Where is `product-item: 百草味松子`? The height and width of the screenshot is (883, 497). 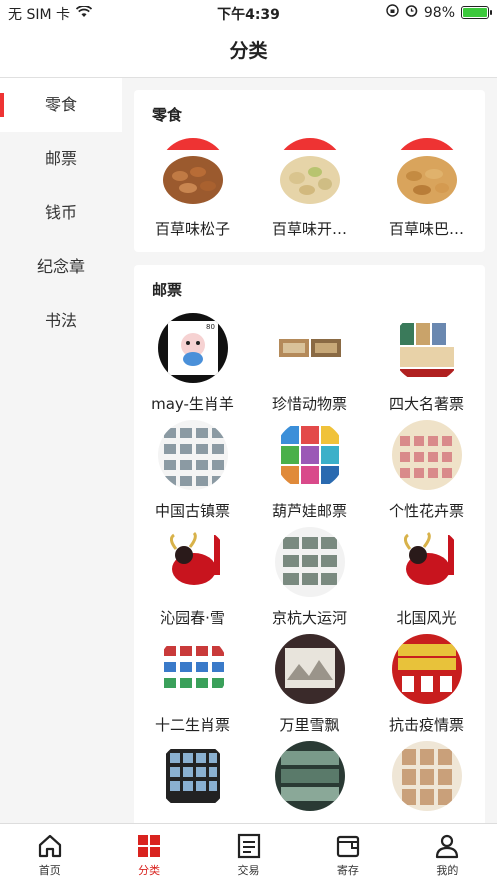 product-item: 百草味松子 is located at coordinates (192, 188).